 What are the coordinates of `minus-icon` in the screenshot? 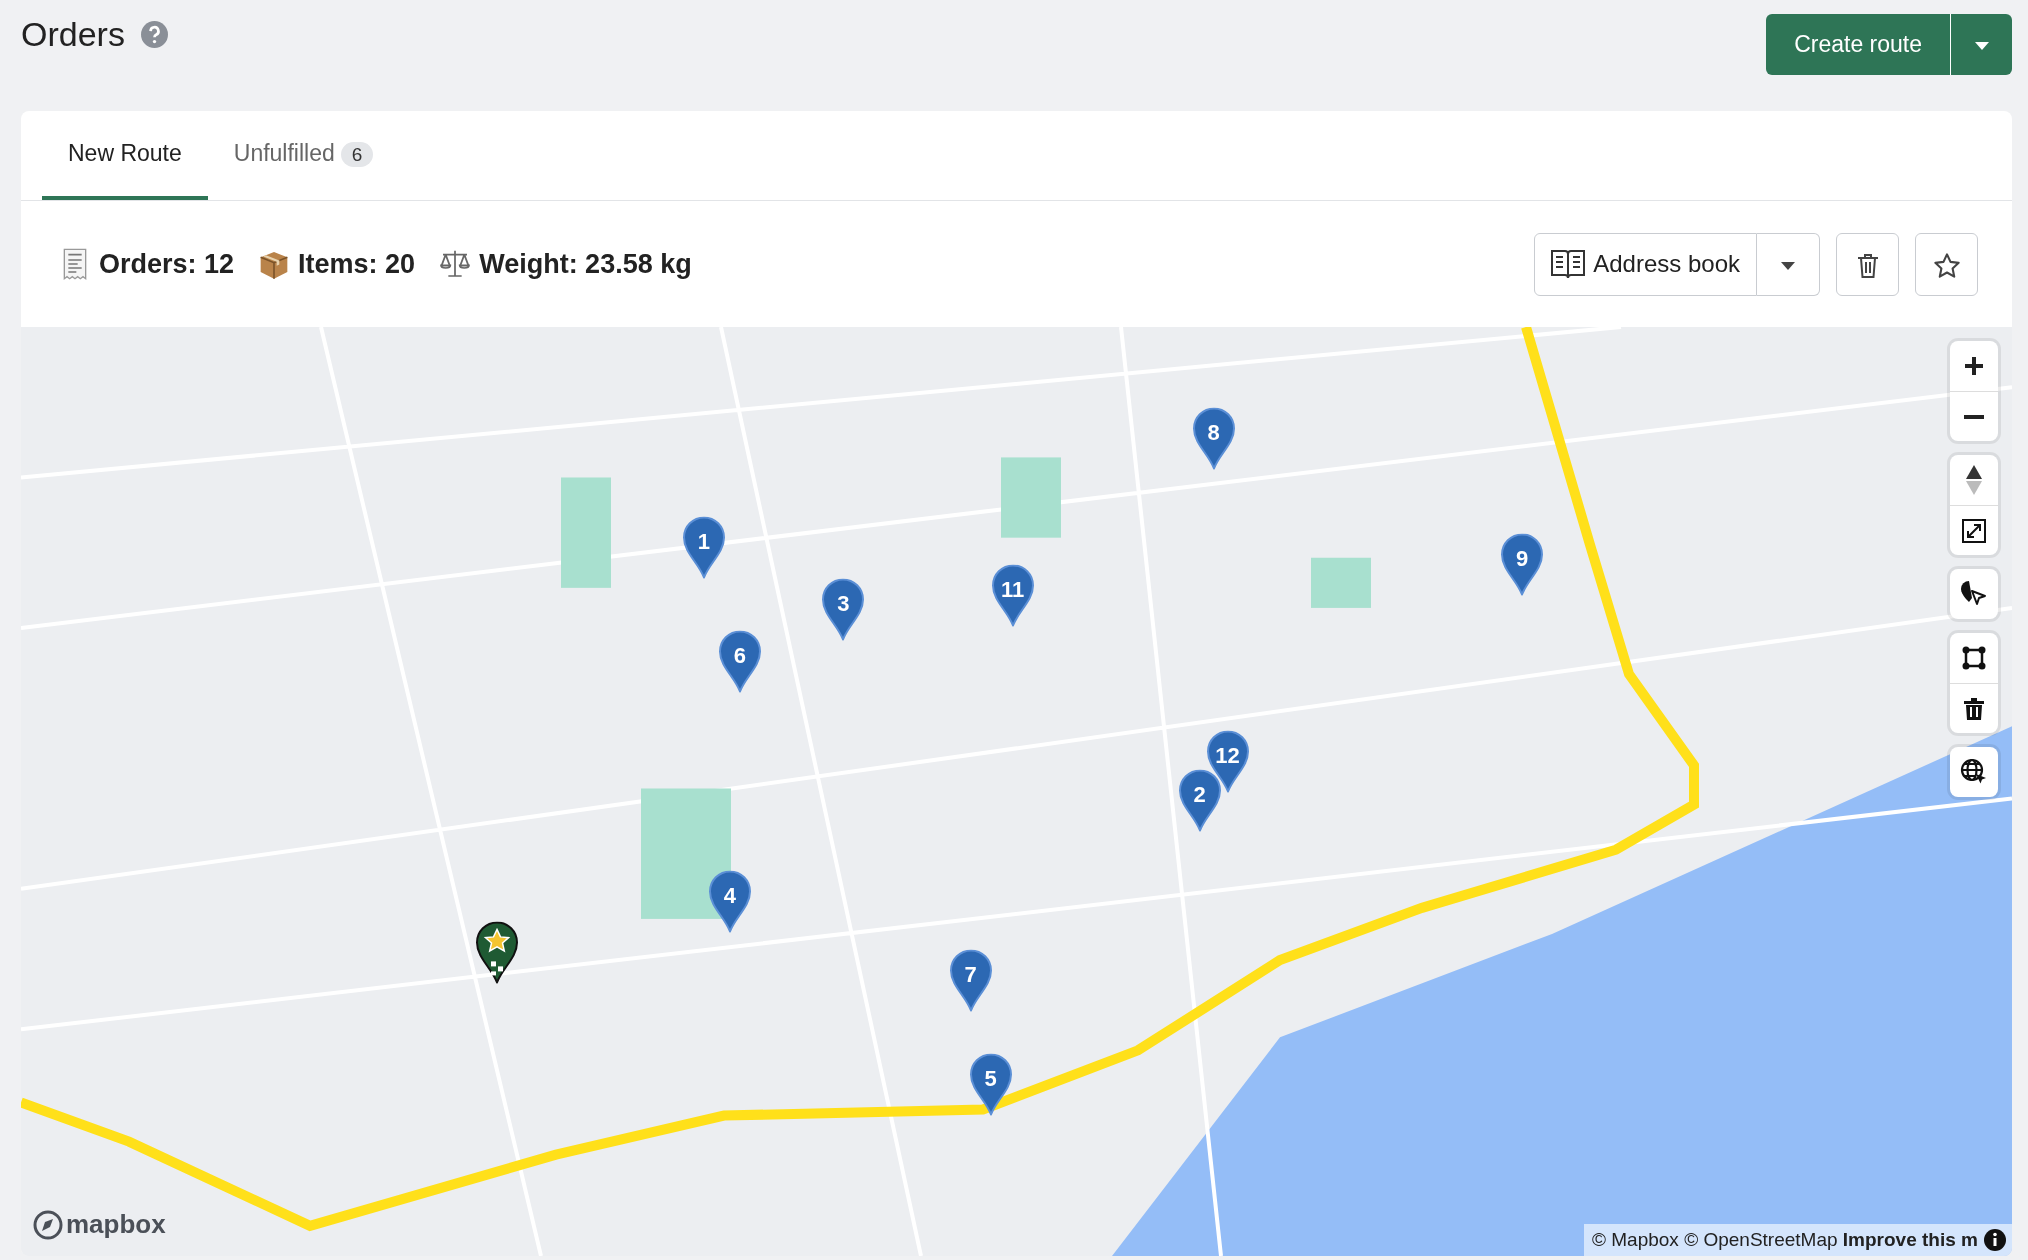 It's located at (1974, 416).